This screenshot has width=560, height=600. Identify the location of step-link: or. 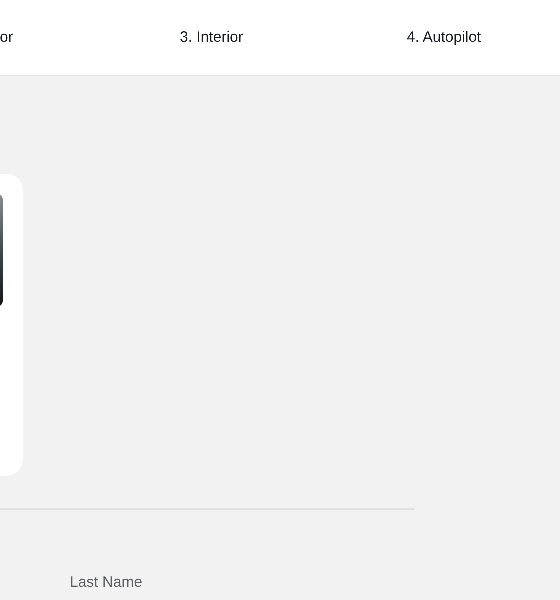
(7, 37).